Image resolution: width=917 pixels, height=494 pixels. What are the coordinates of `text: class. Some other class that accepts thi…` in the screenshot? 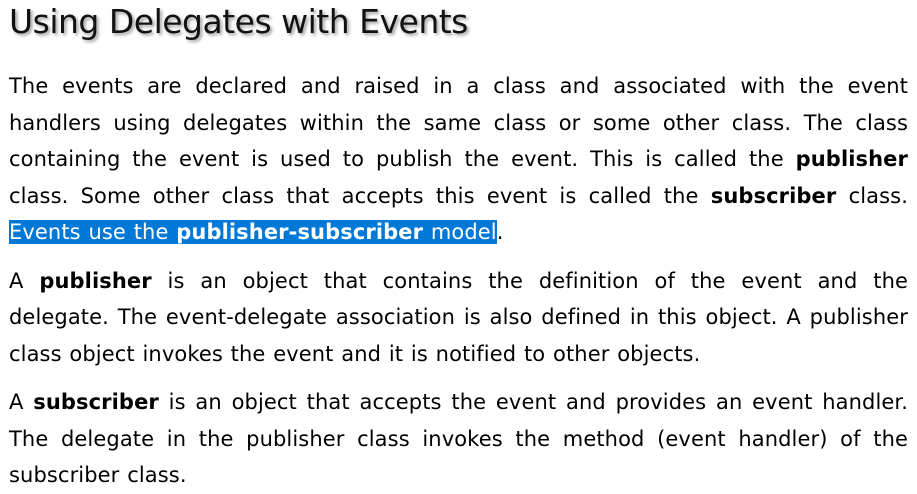 It's located at (360, 195).